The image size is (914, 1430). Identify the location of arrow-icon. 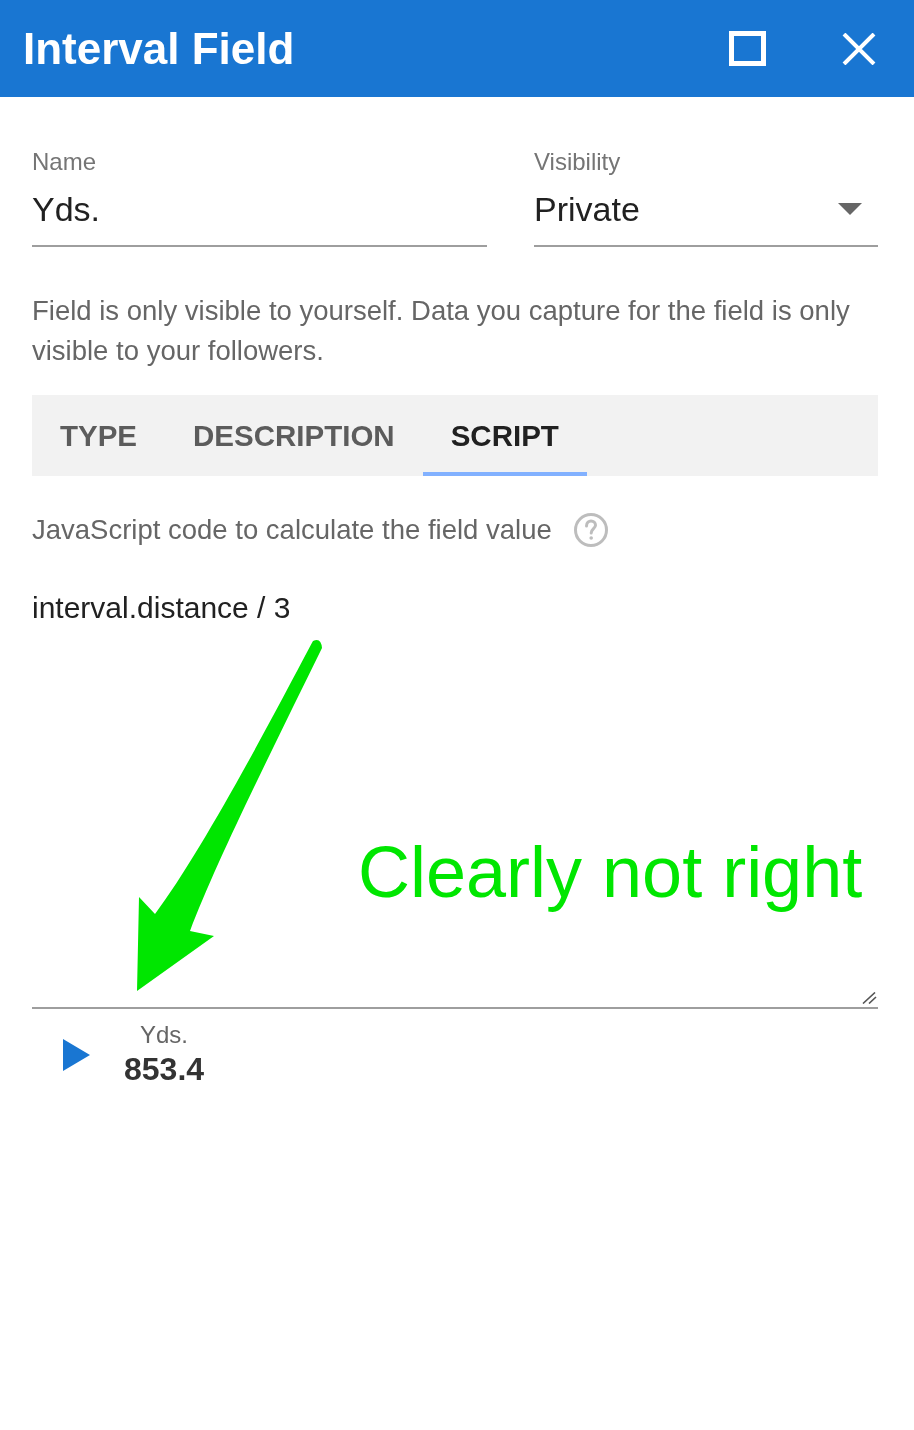
(230, 816).